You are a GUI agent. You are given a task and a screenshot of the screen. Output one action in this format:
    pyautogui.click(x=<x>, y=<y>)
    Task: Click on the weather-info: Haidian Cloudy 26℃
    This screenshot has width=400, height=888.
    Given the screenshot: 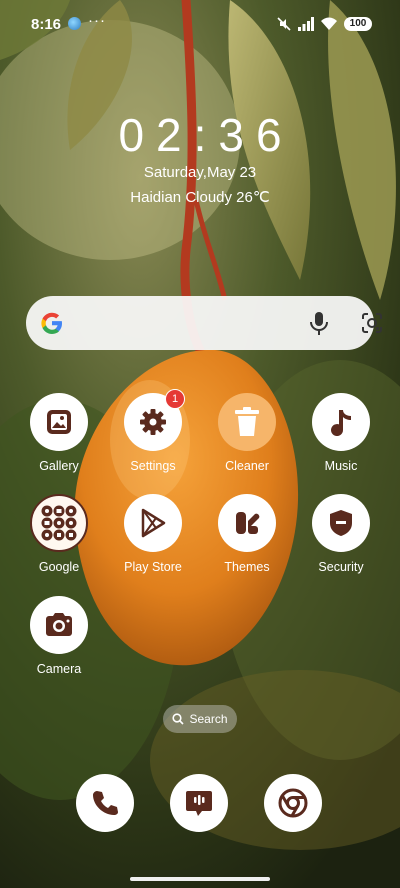 What is the action you would take?
    pyautogui.click(x=200, y=197)
    